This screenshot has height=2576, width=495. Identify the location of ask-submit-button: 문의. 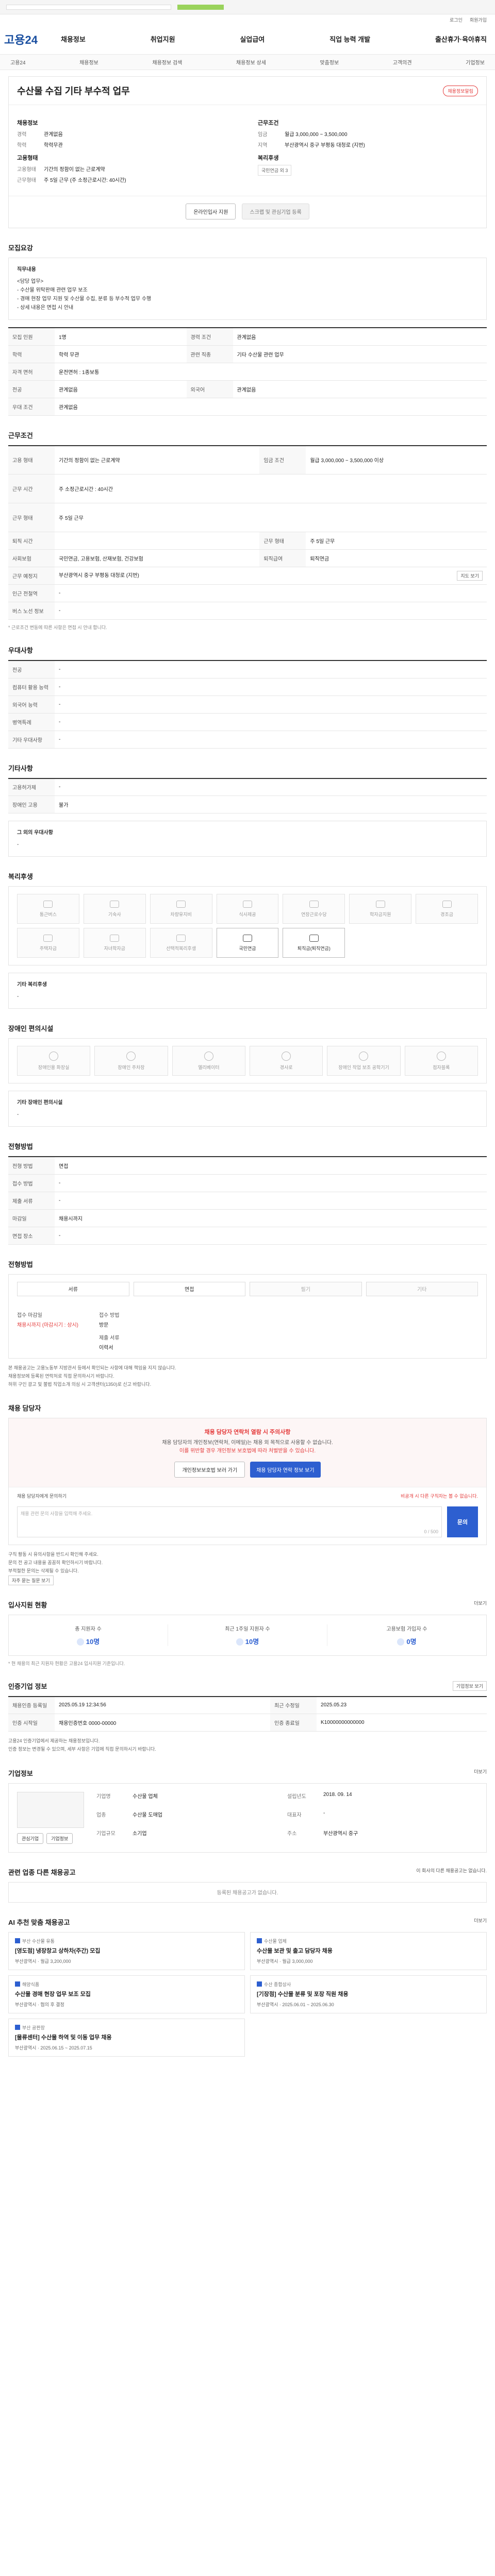
(462, 1522).